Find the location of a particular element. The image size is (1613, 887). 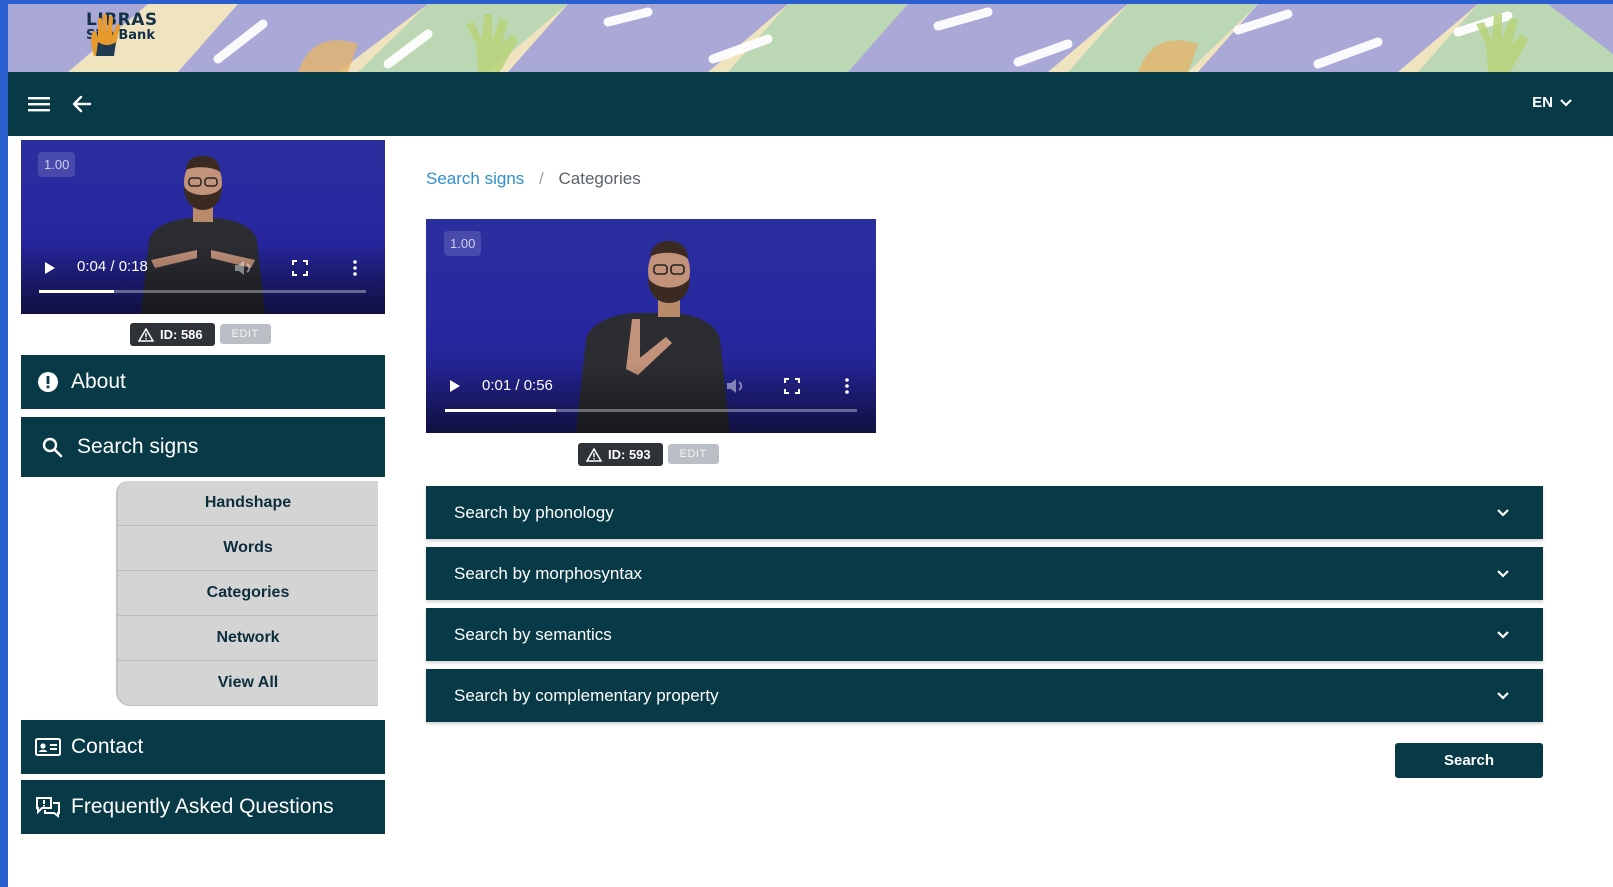

sign-id-badge: ID: 593 is located at coordinates (620, 454).